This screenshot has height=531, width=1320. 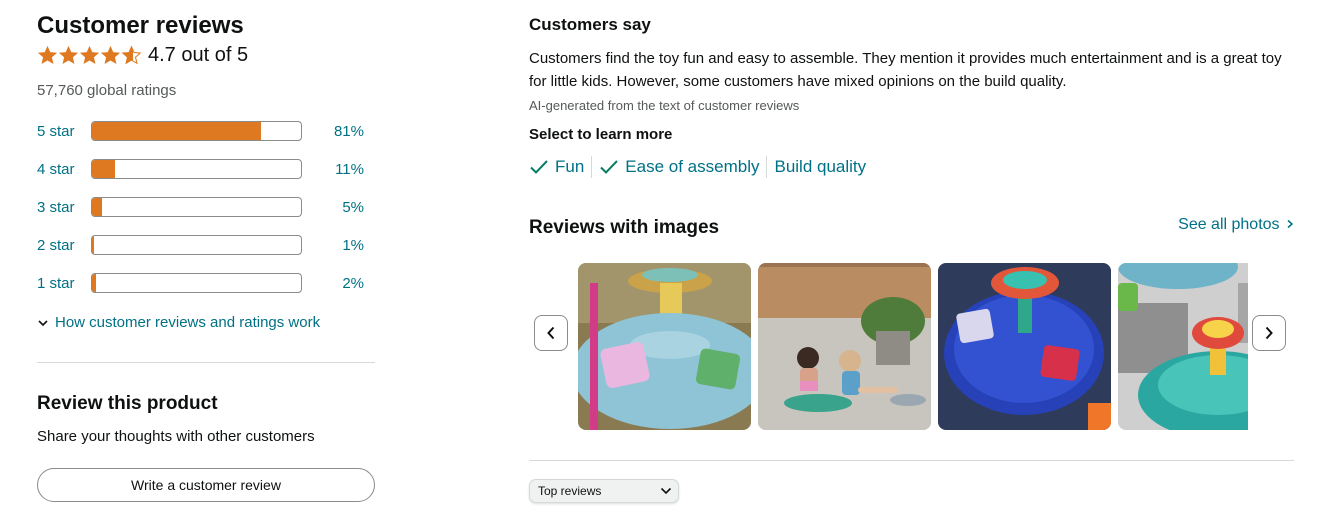 What do you see at coordinates (590, 24) in the screenshot?
I see `customers-say-heading: Customers say` at bounding box center [590, 24].